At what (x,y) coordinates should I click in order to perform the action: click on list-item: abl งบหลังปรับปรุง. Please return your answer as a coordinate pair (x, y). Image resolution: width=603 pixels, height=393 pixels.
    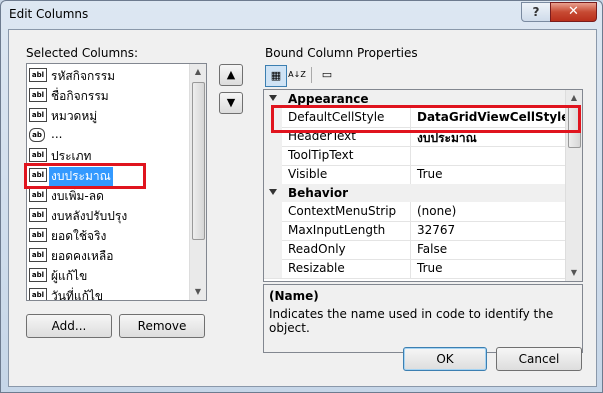
    Looking at the image, I should click on (107, 215).